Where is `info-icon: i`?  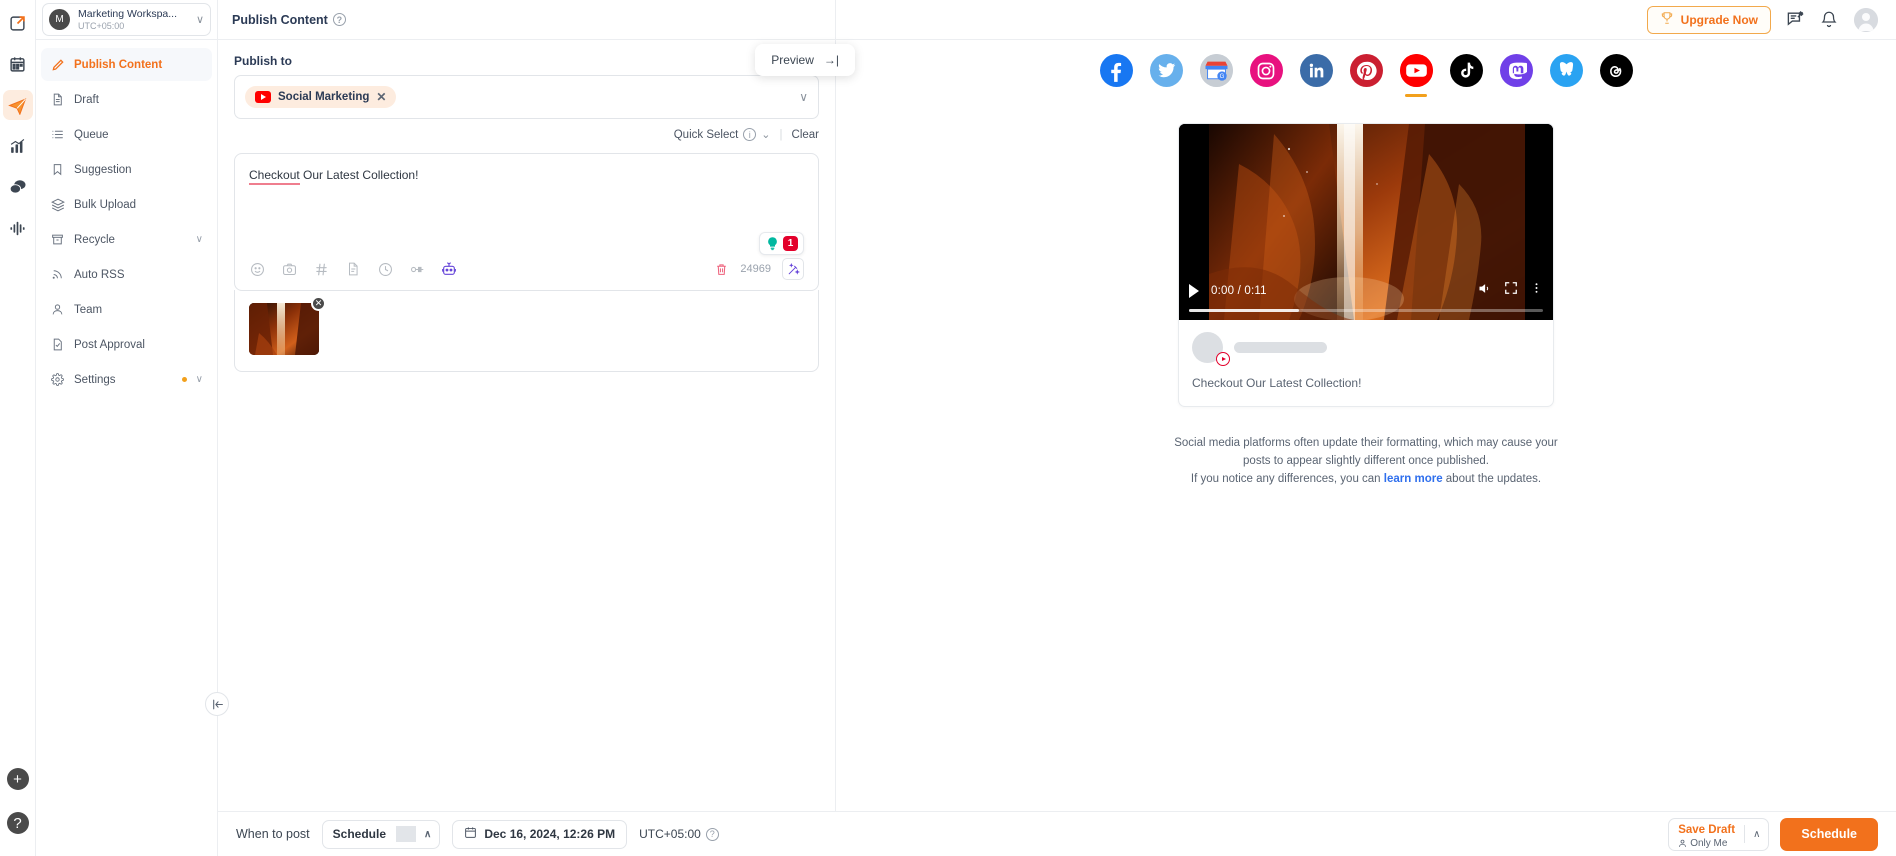
info-icon: i is located at coordinates (750, 134).